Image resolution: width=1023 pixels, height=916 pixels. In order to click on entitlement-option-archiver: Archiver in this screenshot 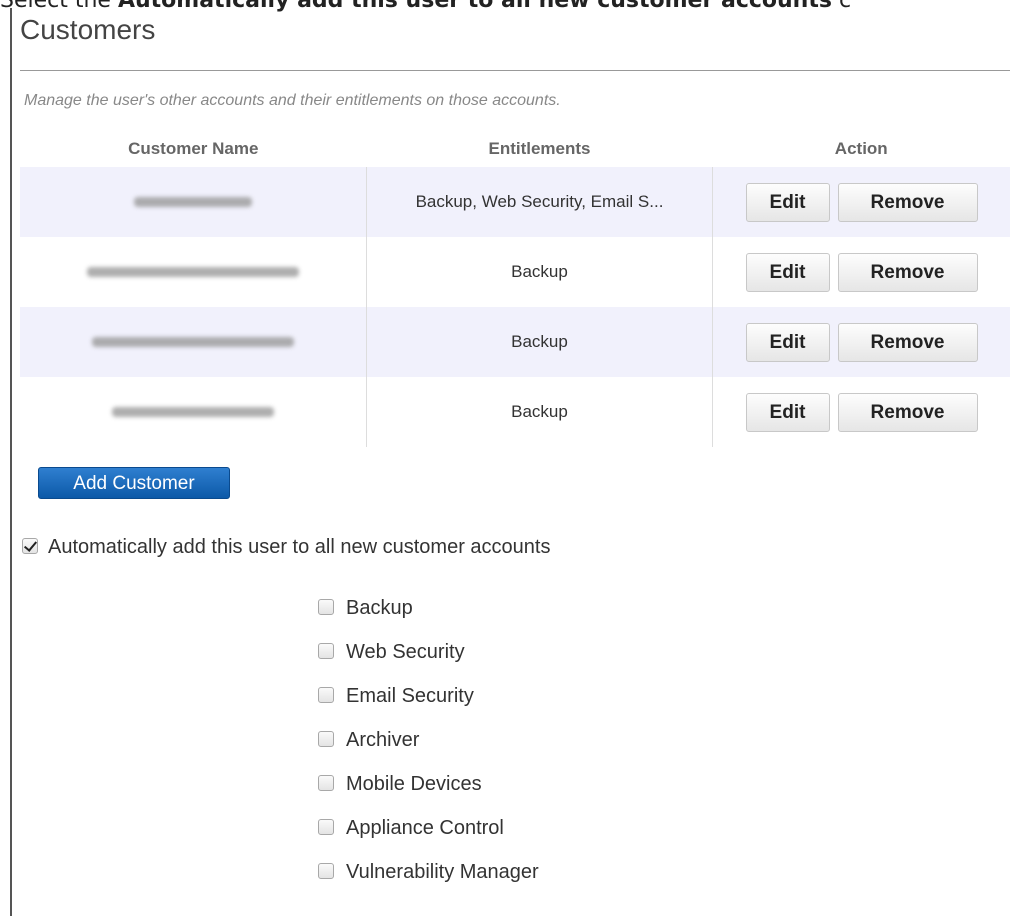, I will do `click(428, 751)`.